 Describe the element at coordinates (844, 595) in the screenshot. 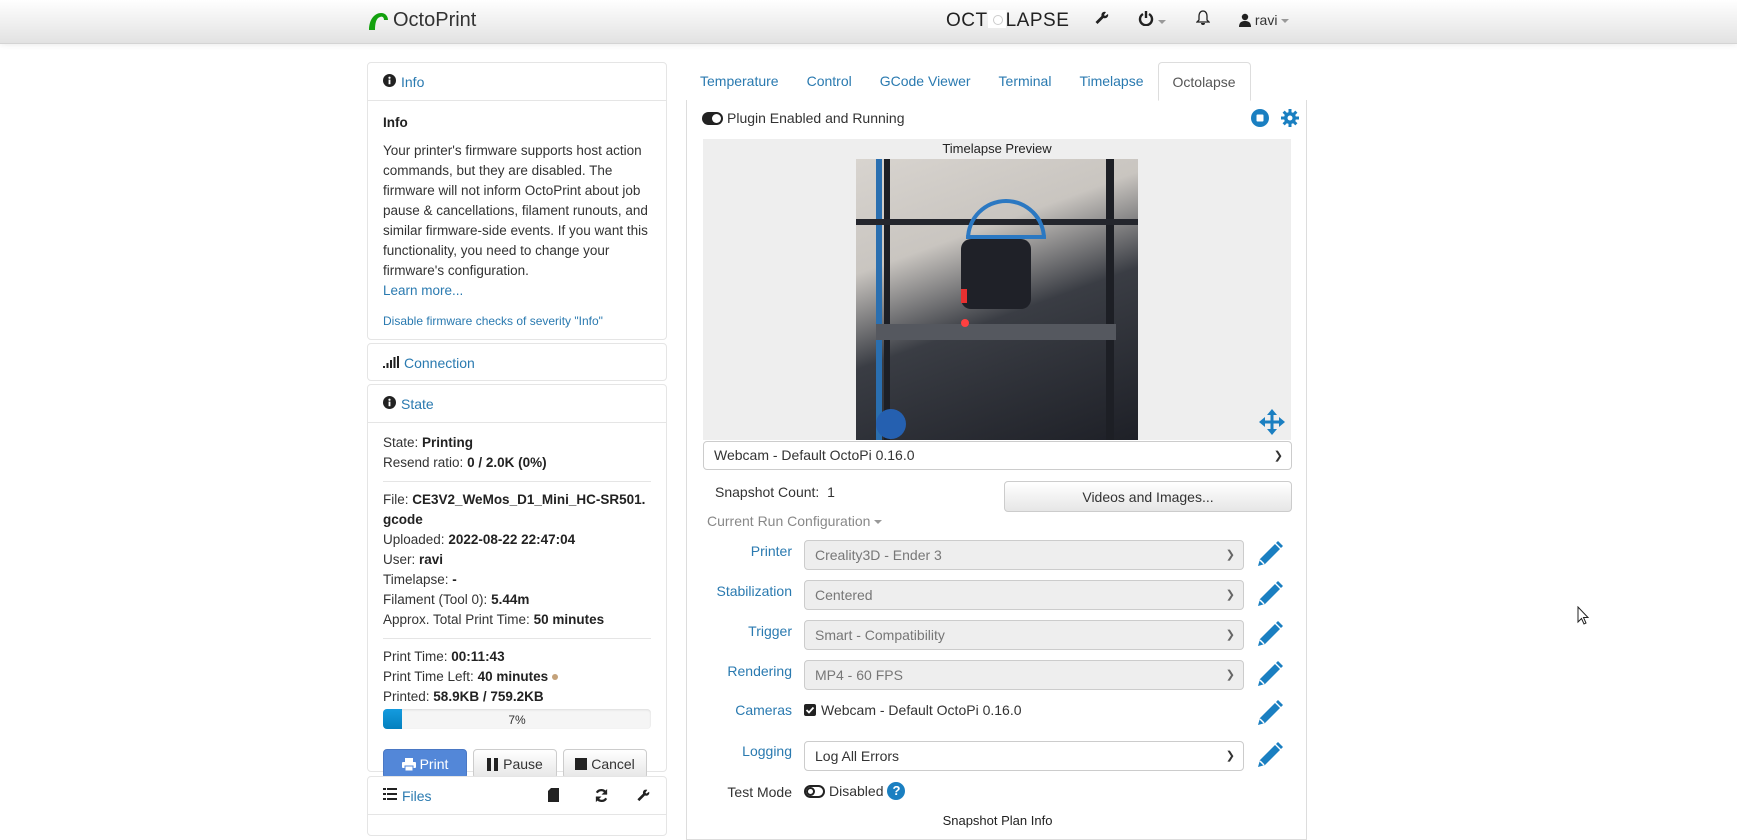

I see `stabilization-value: Centered` at that location.